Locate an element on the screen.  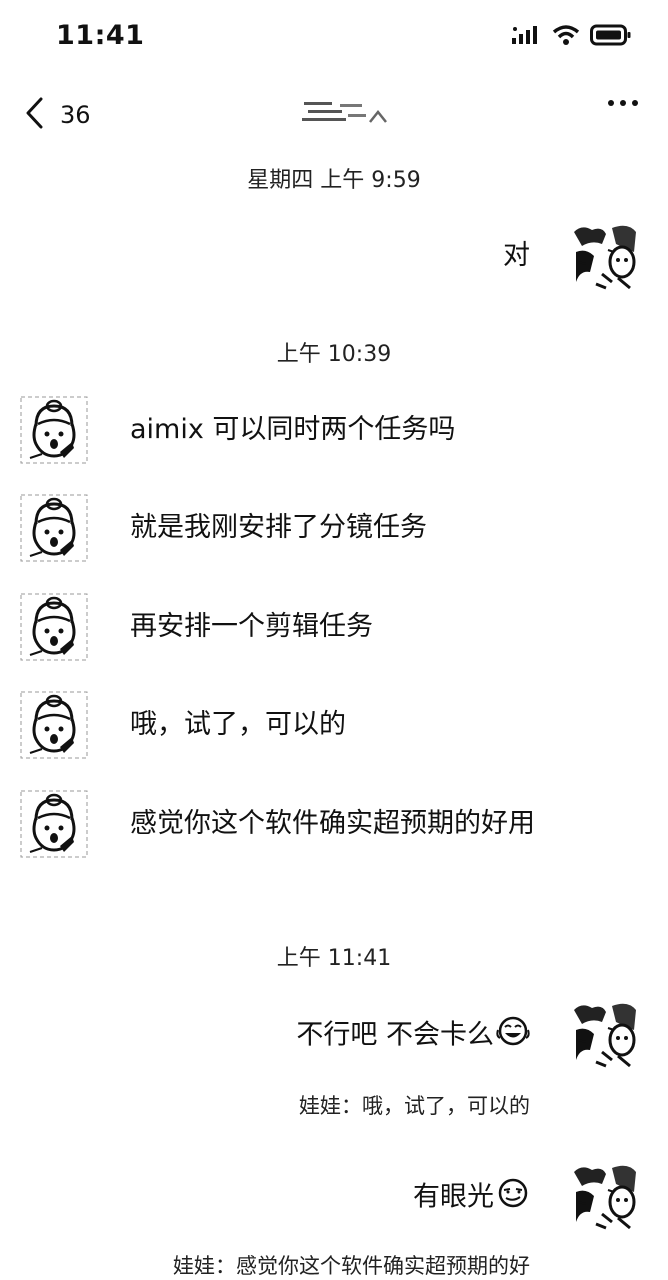
smug-face-emoji-icon is located at coordinates (513, 1198).